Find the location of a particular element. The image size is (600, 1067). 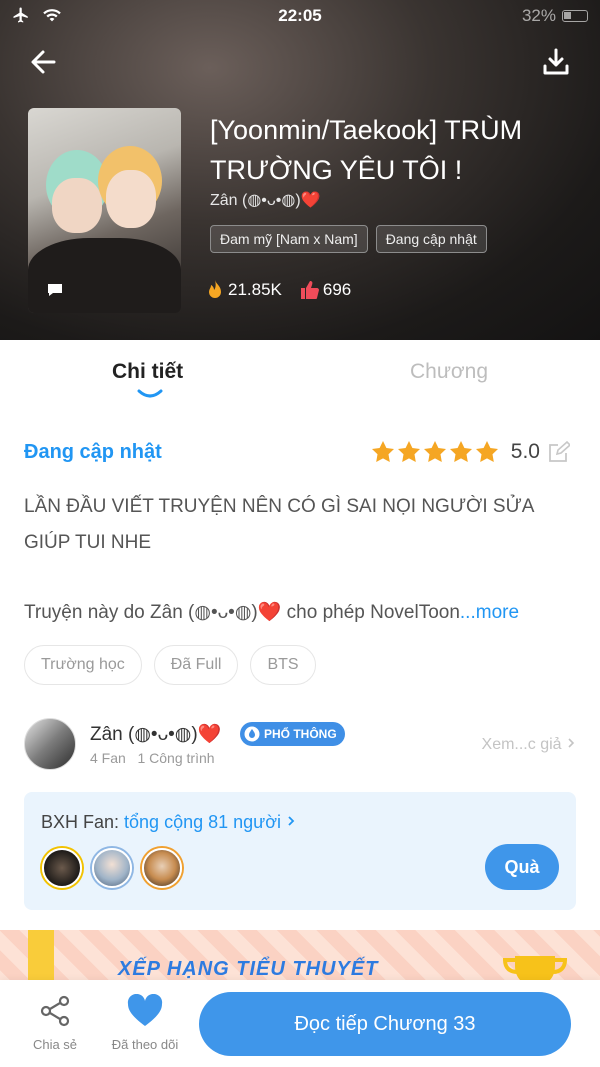

download-button is located at coordinates (556, 62).